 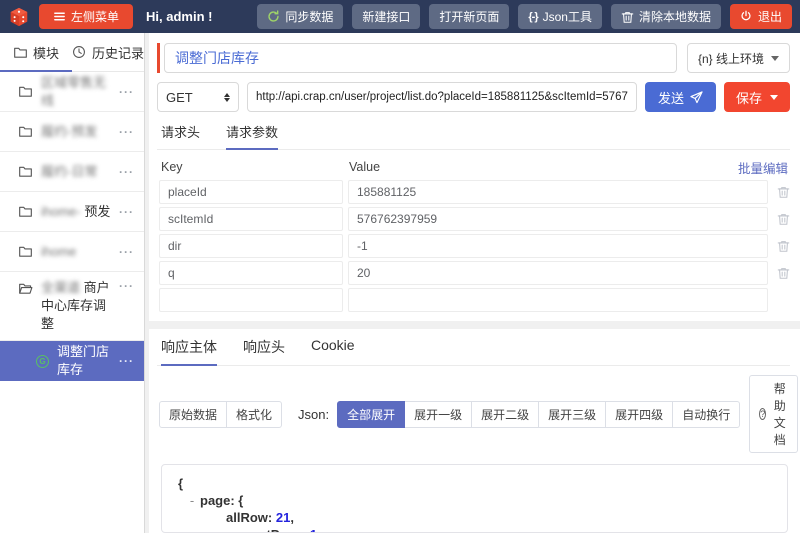 I want to click on json-line: - page: {, so click(x=474, y=500).